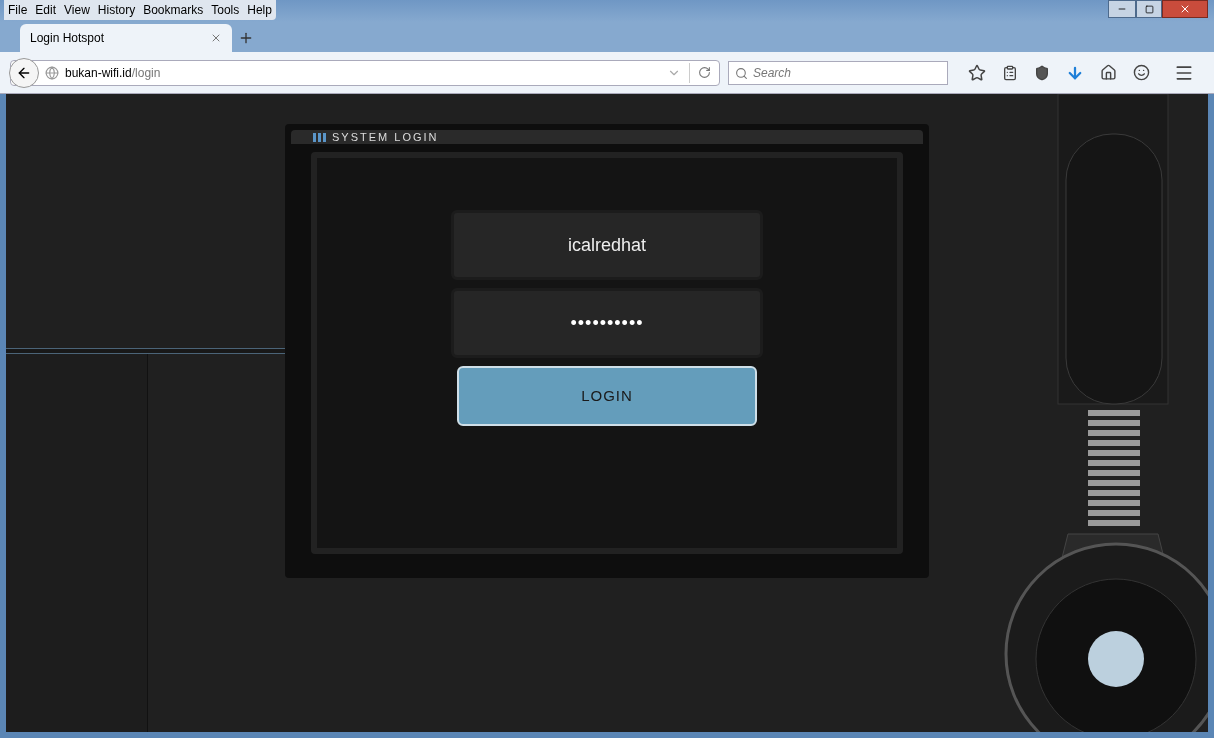 This screenshot has height=738, width=1214. Describe the element at coordinates (704, 72) in the screenshot. I see `reload-icon` at that location.